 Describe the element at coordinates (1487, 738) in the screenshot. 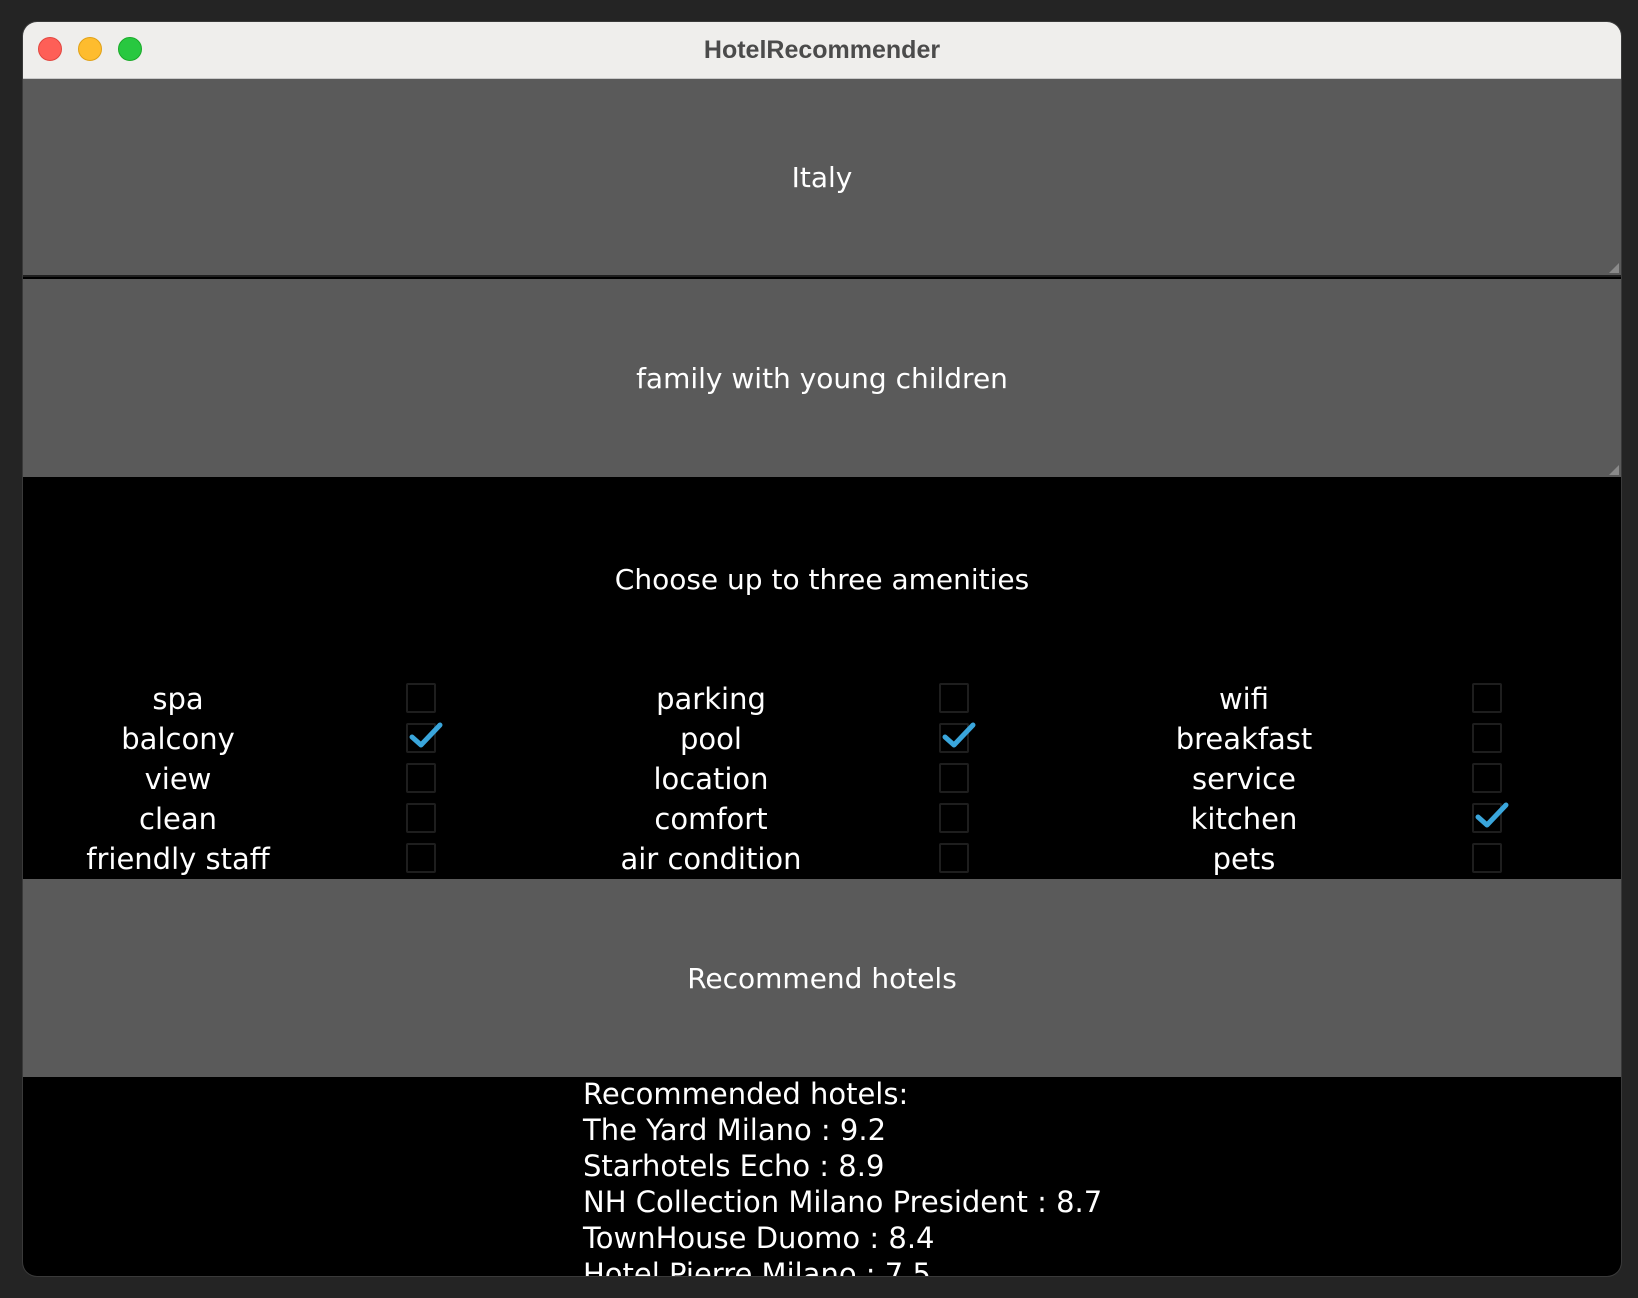

I see `amenity-checkbox-breakfast` at that location.